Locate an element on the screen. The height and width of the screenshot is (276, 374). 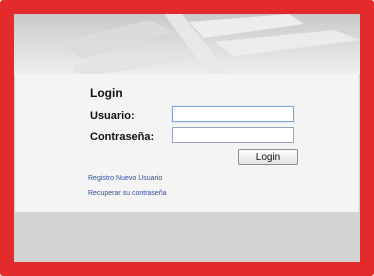
password-input is located at coordinates (233, 135).